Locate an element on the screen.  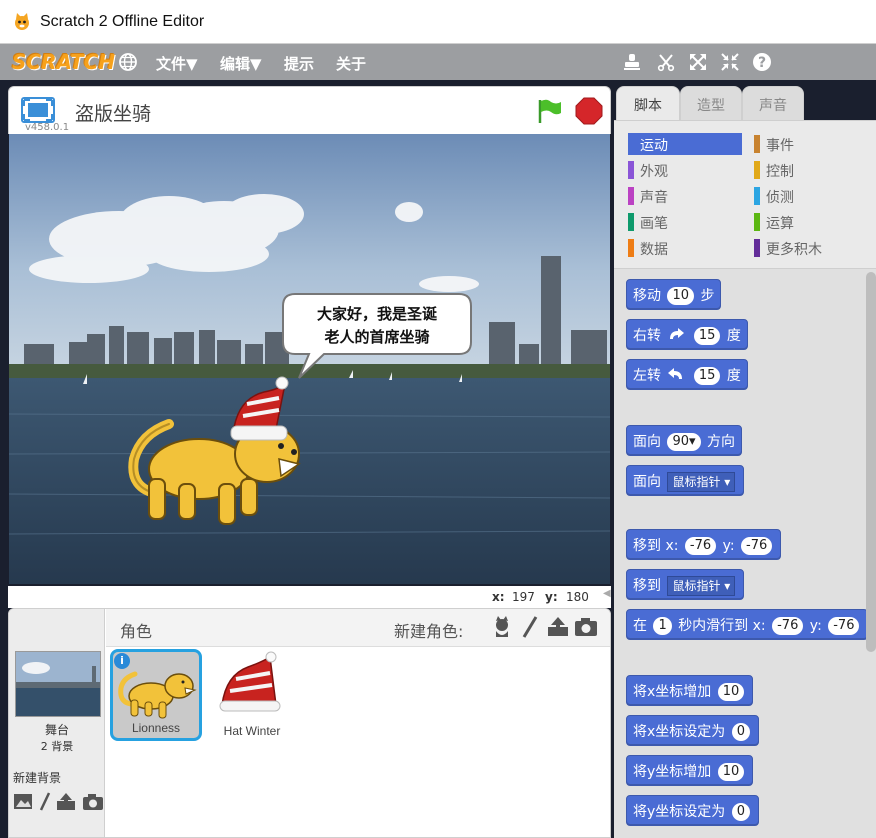
direction-input: 90▾ is located at coordinates (684, 442).